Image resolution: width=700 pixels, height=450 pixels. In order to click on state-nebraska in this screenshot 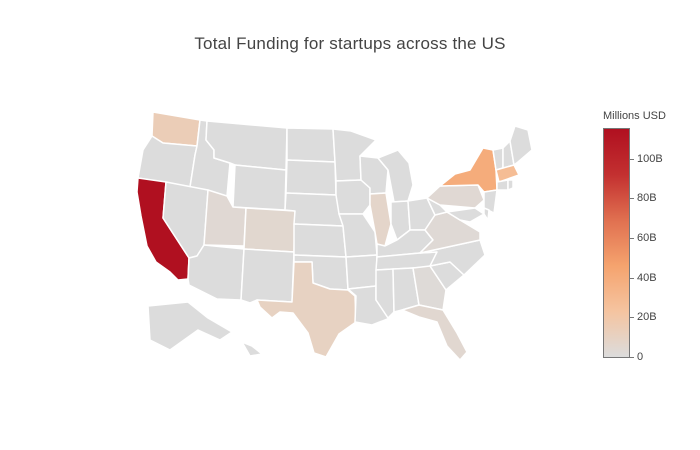, I will do `click(314, 209)`.